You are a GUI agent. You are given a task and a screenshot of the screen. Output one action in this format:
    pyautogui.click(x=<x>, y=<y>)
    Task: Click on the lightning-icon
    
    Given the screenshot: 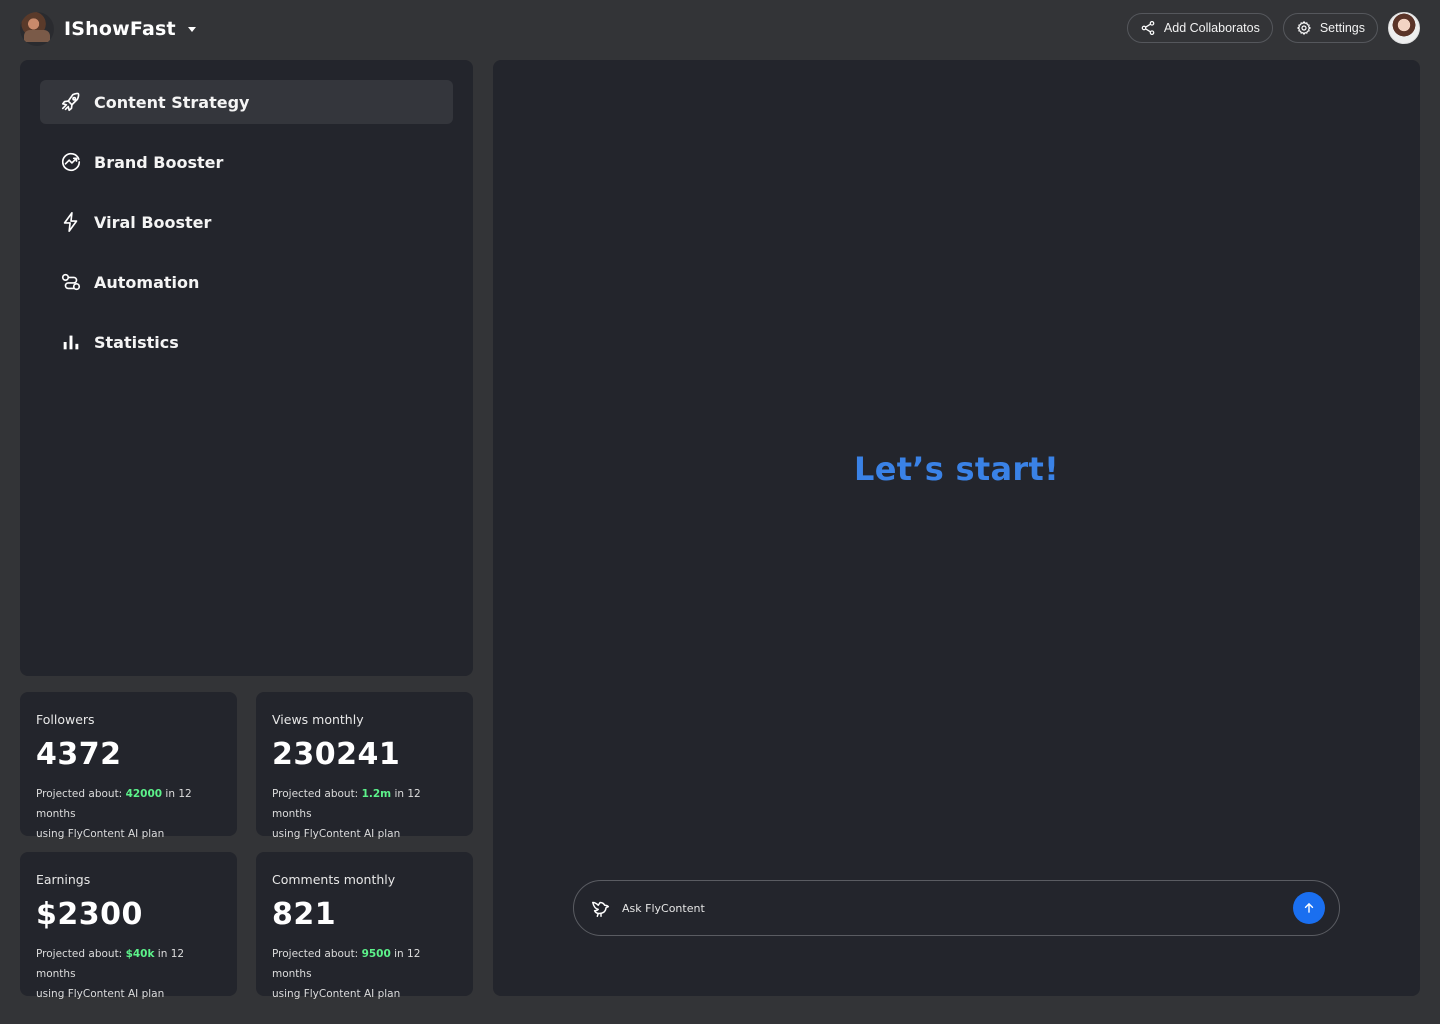 What is the action you would take?
    pyautogui.click(x=70, y=222)
    